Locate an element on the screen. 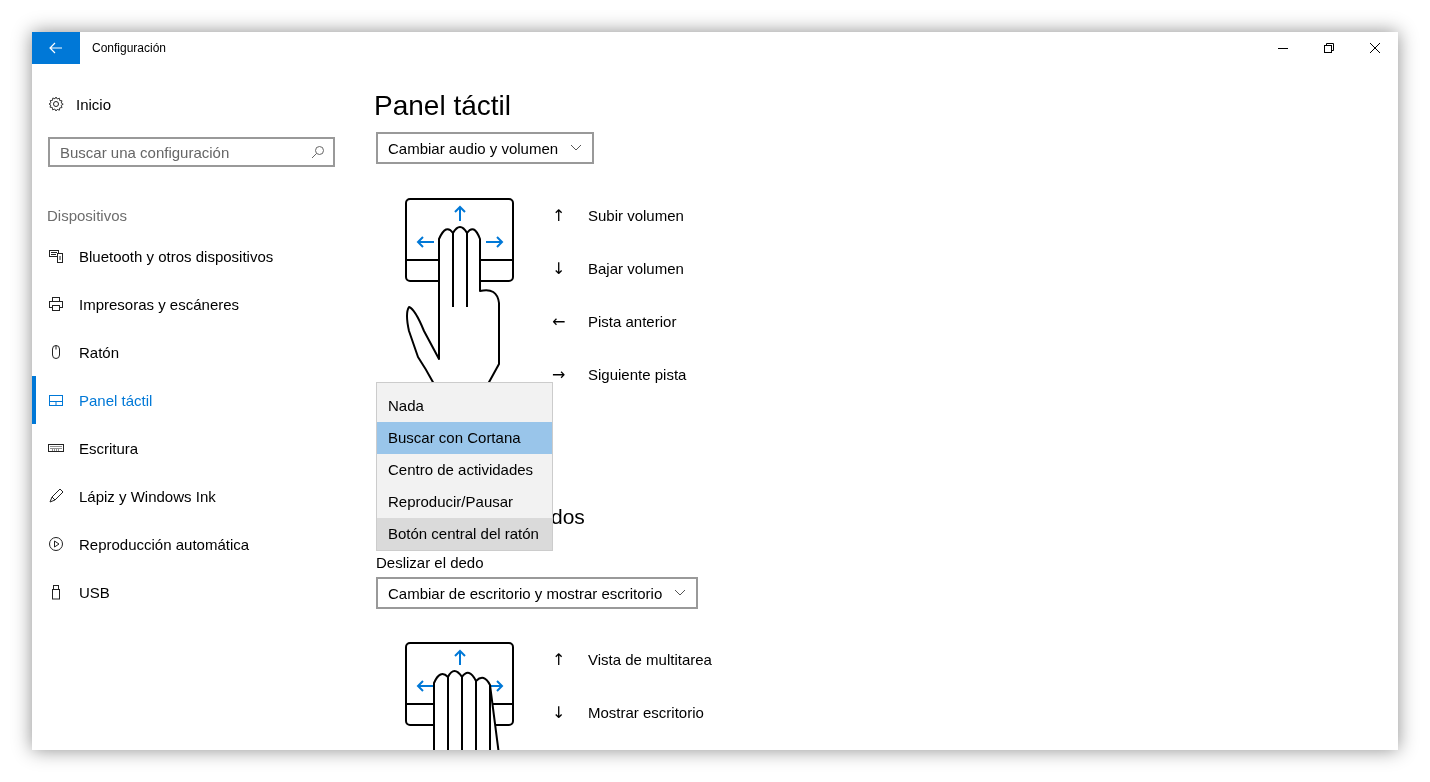 The image size is (1430, 782). sidebar-item: Bluetooth y otros dispositivos is located at coordinates (153, 256).